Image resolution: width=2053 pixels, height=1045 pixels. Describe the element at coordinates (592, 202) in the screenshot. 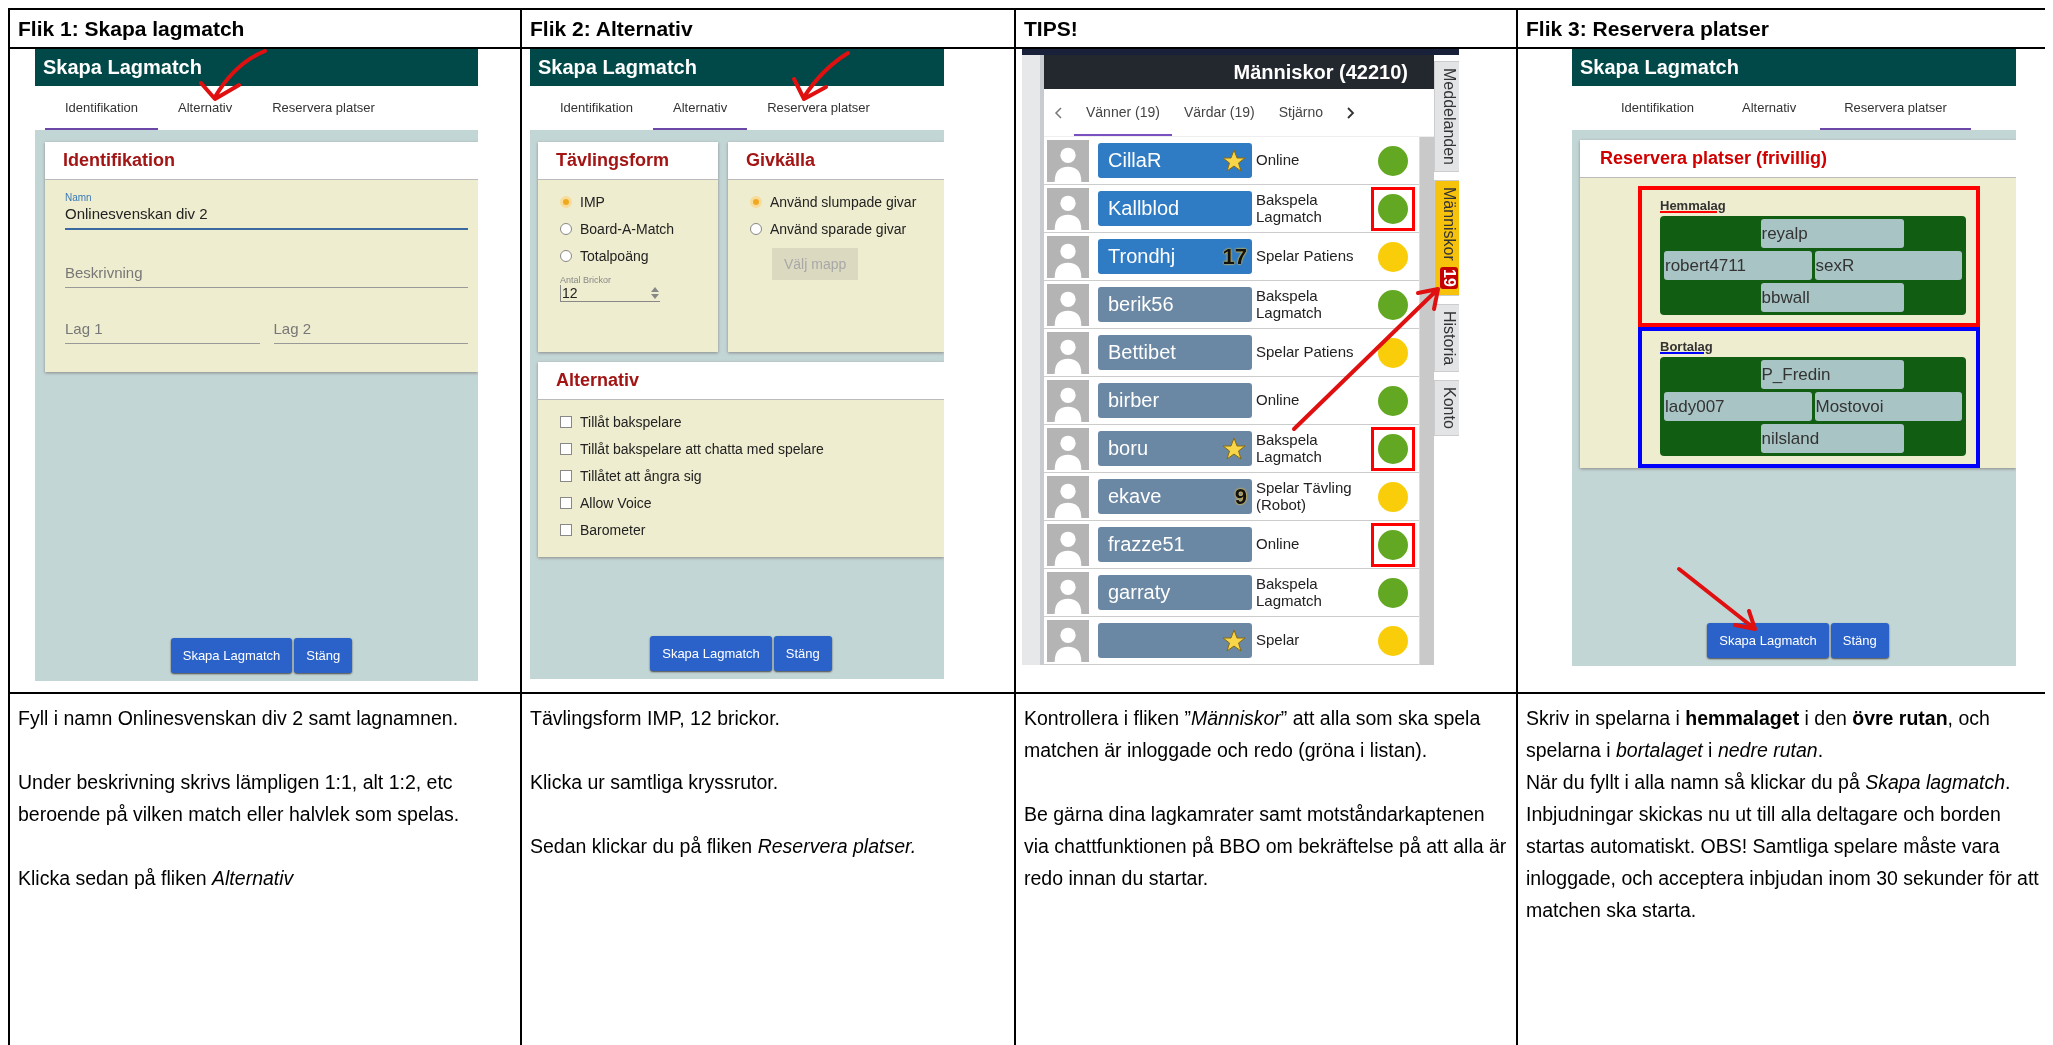

I see `option-label: IMP` at that location.